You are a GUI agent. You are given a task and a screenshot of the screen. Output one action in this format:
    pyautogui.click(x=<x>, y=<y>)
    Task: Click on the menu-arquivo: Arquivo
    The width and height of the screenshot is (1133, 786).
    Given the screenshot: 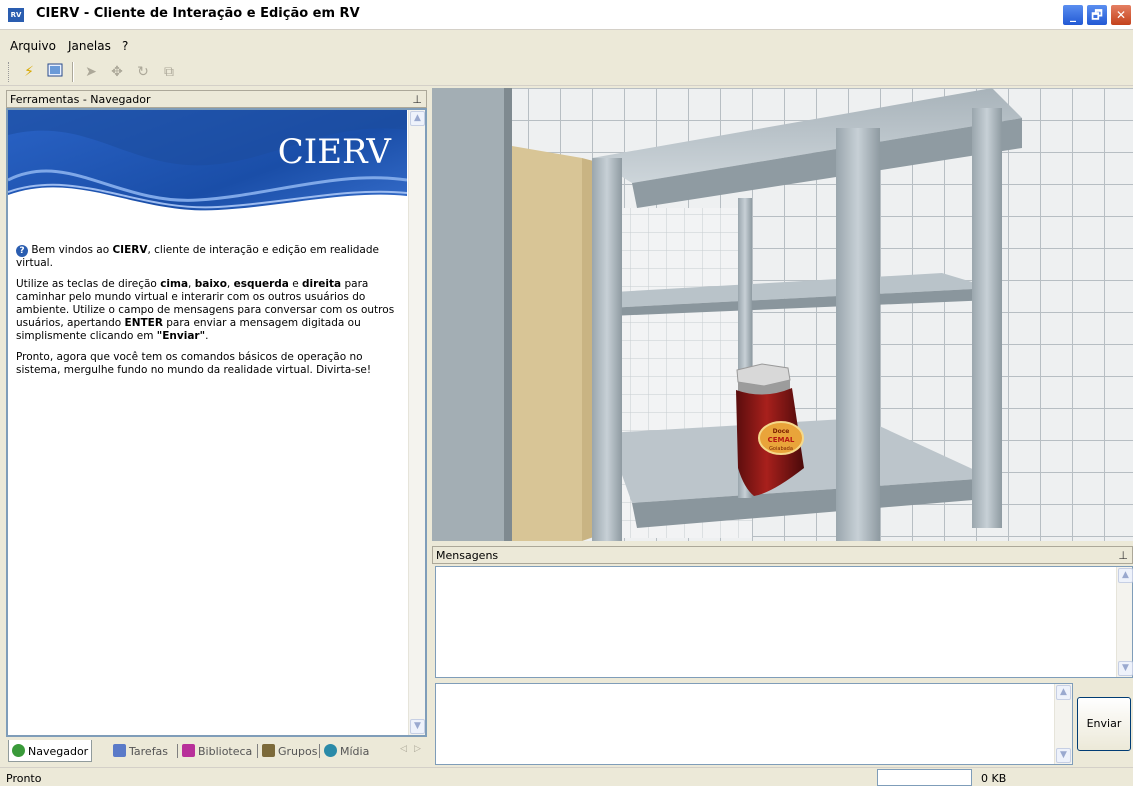 What is the action you would take?
    pyautogui.click(x=33, y=46)
    